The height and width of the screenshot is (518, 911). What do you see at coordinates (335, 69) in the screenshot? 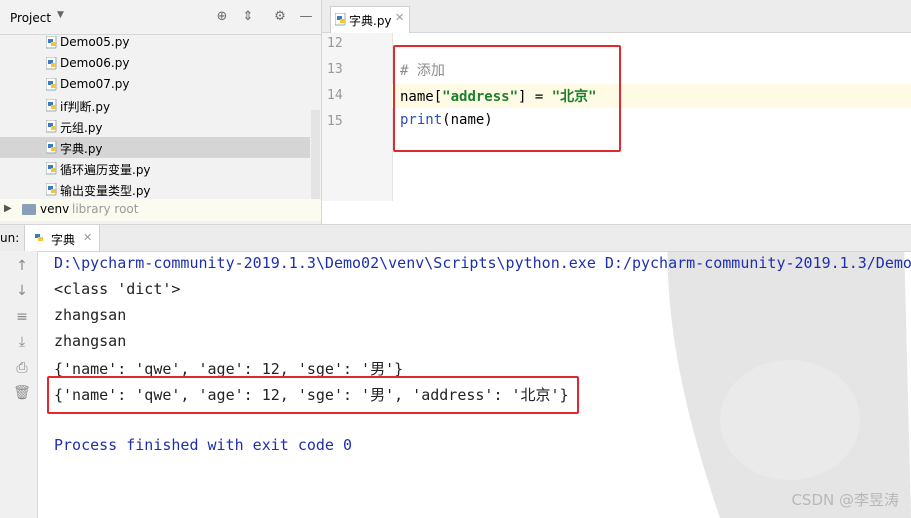
I see `line-number: 13` at bounding box center [335, 69].